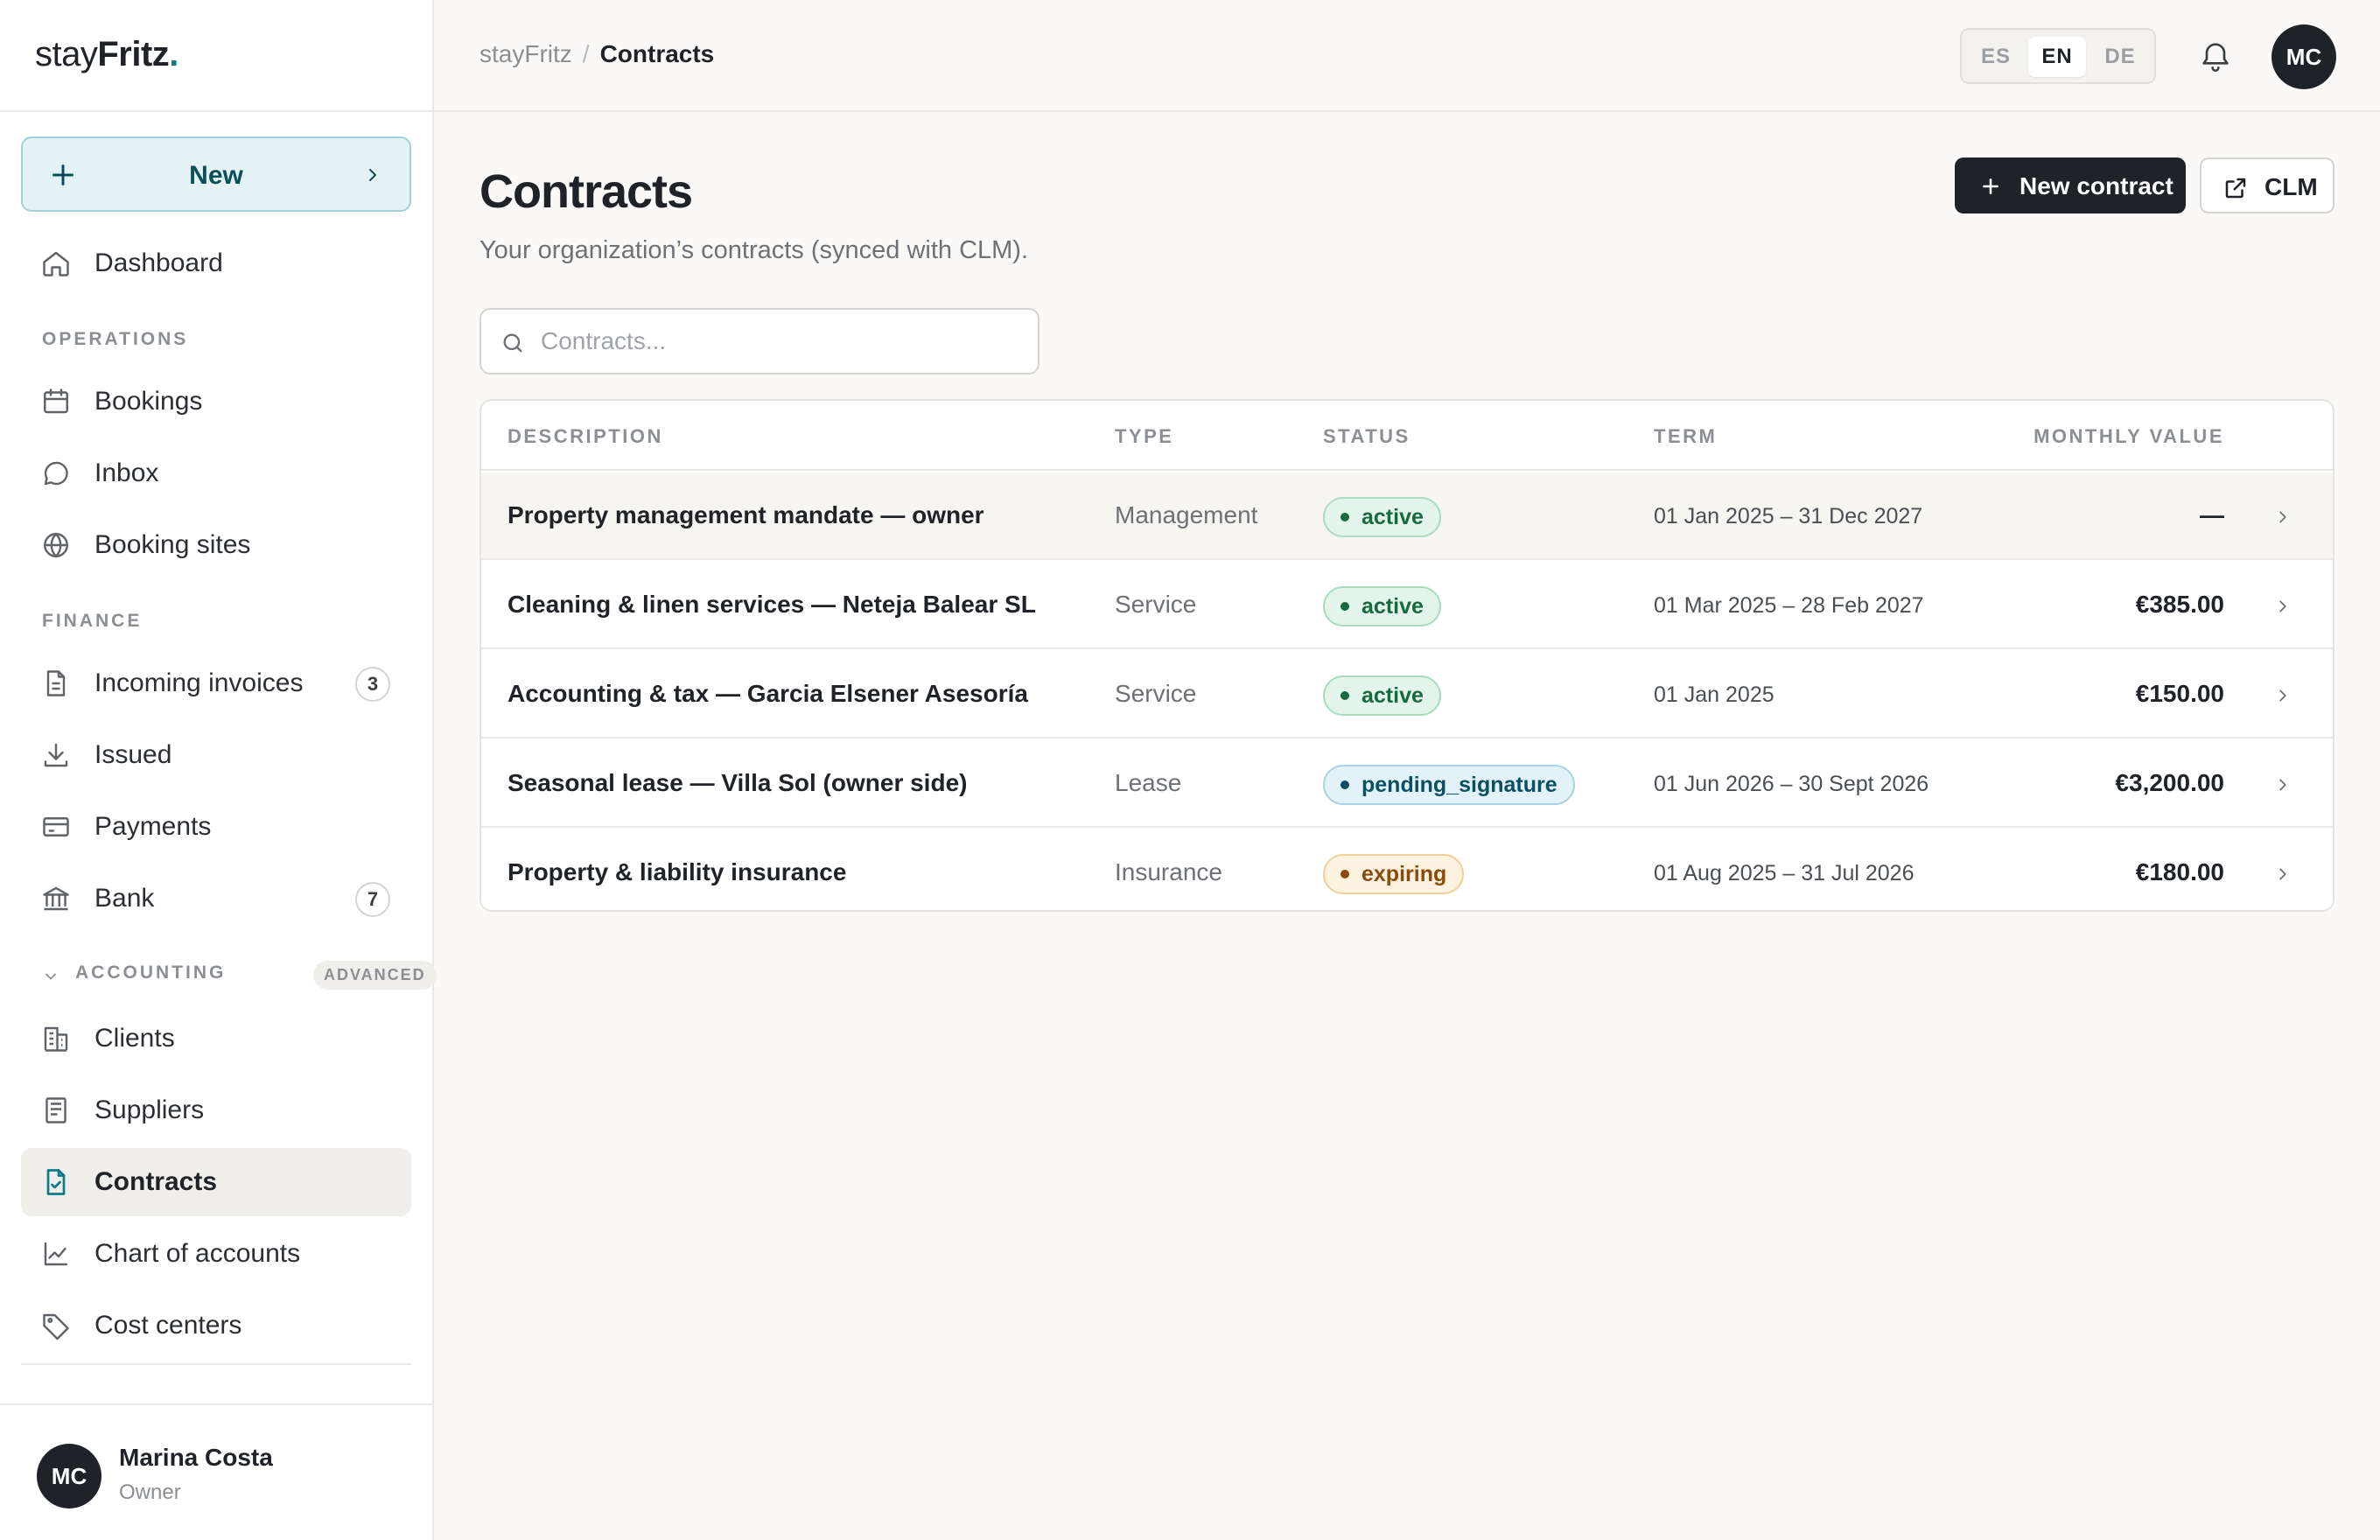 Image resolution: width=2380 pixels, height=1540 pixels. What do you see at coordinates (746, 514) in the screenshot?
I see `contract-description: Property management mandate — owner` at bounding box center [746, 514].